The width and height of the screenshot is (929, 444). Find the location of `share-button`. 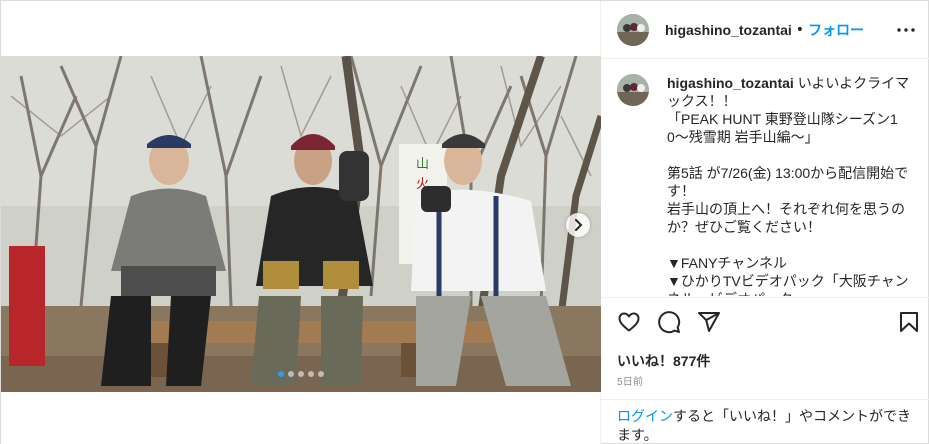

share-button is located at coordinates (709, 322).